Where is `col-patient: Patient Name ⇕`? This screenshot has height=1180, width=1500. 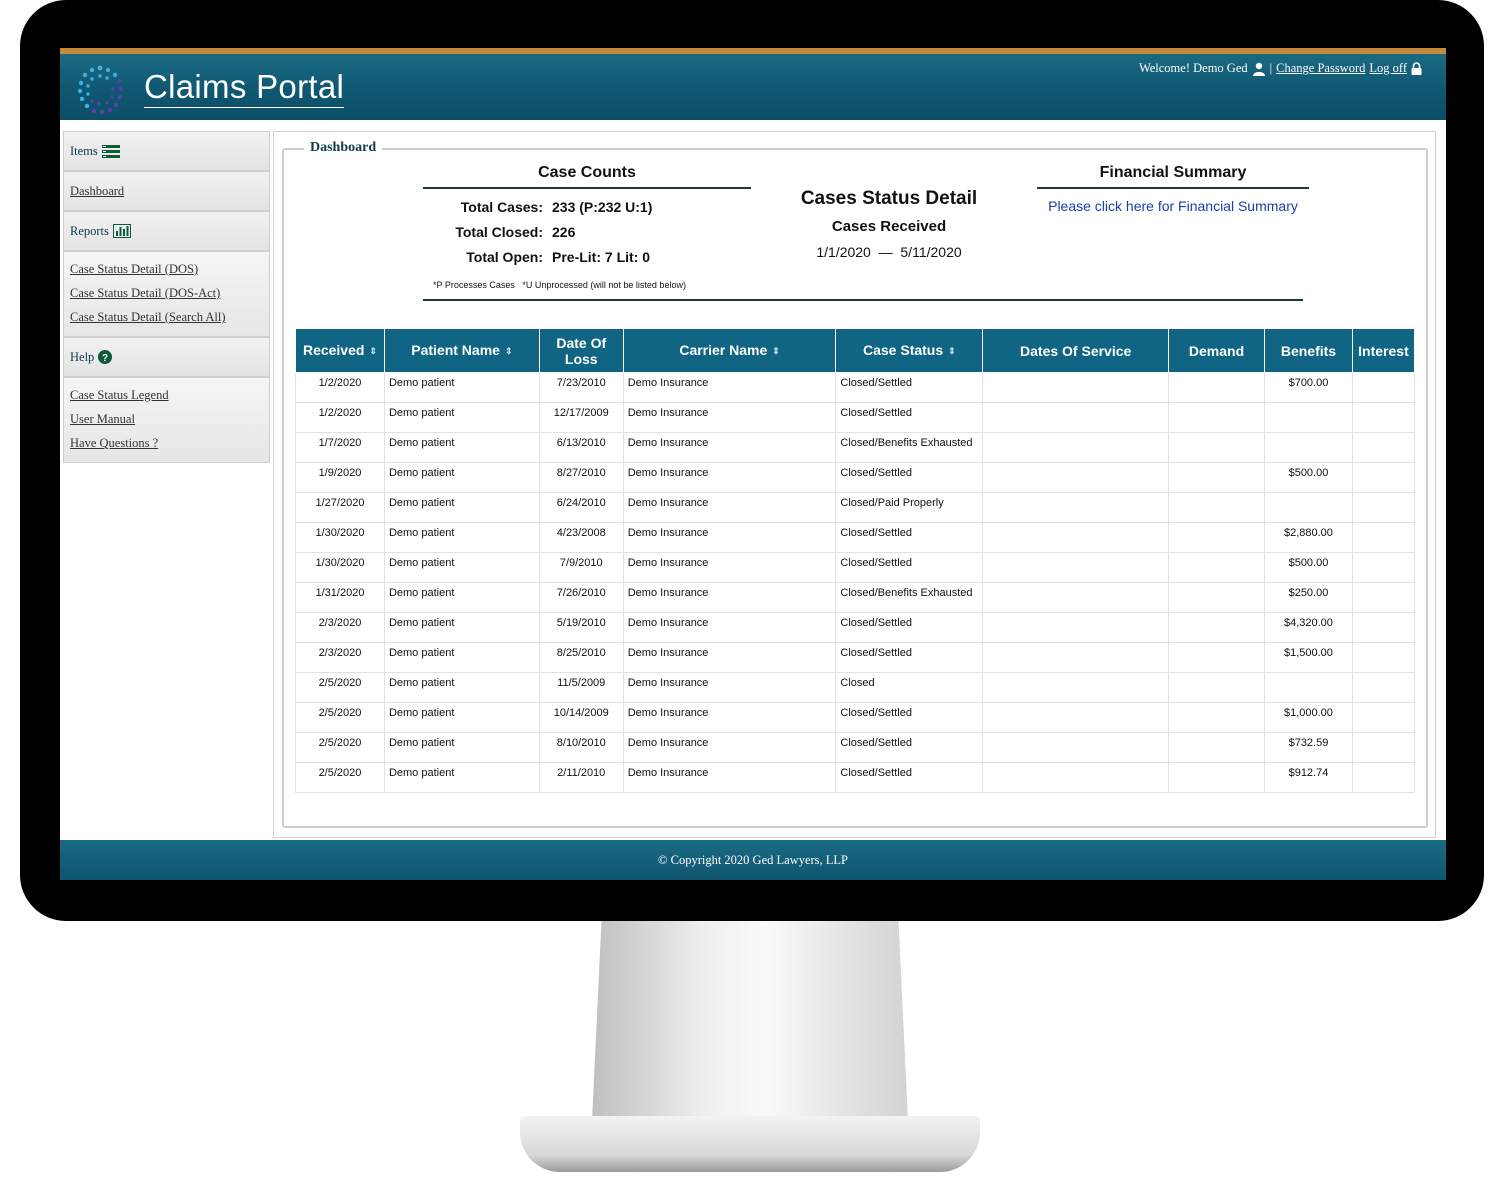 col-patient: Patient Name ⇕ is located at coordinates (461, 350).